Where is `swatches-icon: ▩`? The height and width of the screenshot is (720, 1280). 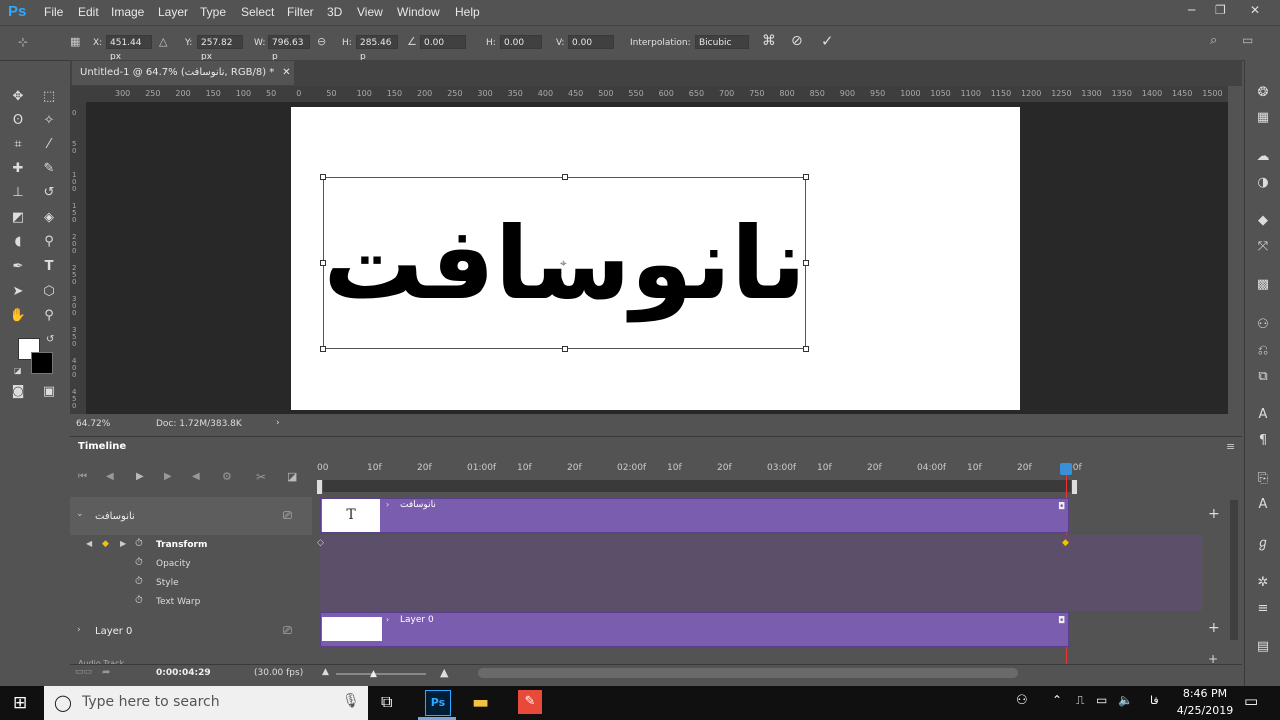
swatches-icon: ▩ is located at coordinates (1263, 285).